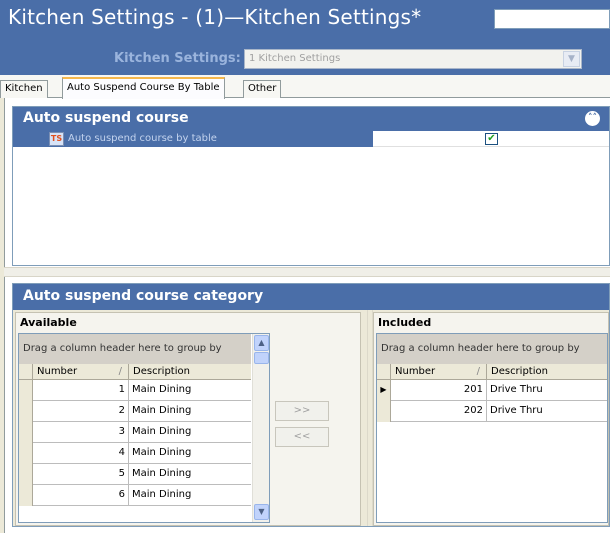 The width and height of the screenshot is (610, 533). I want to click on cell-number: 4, so click(81, 453).